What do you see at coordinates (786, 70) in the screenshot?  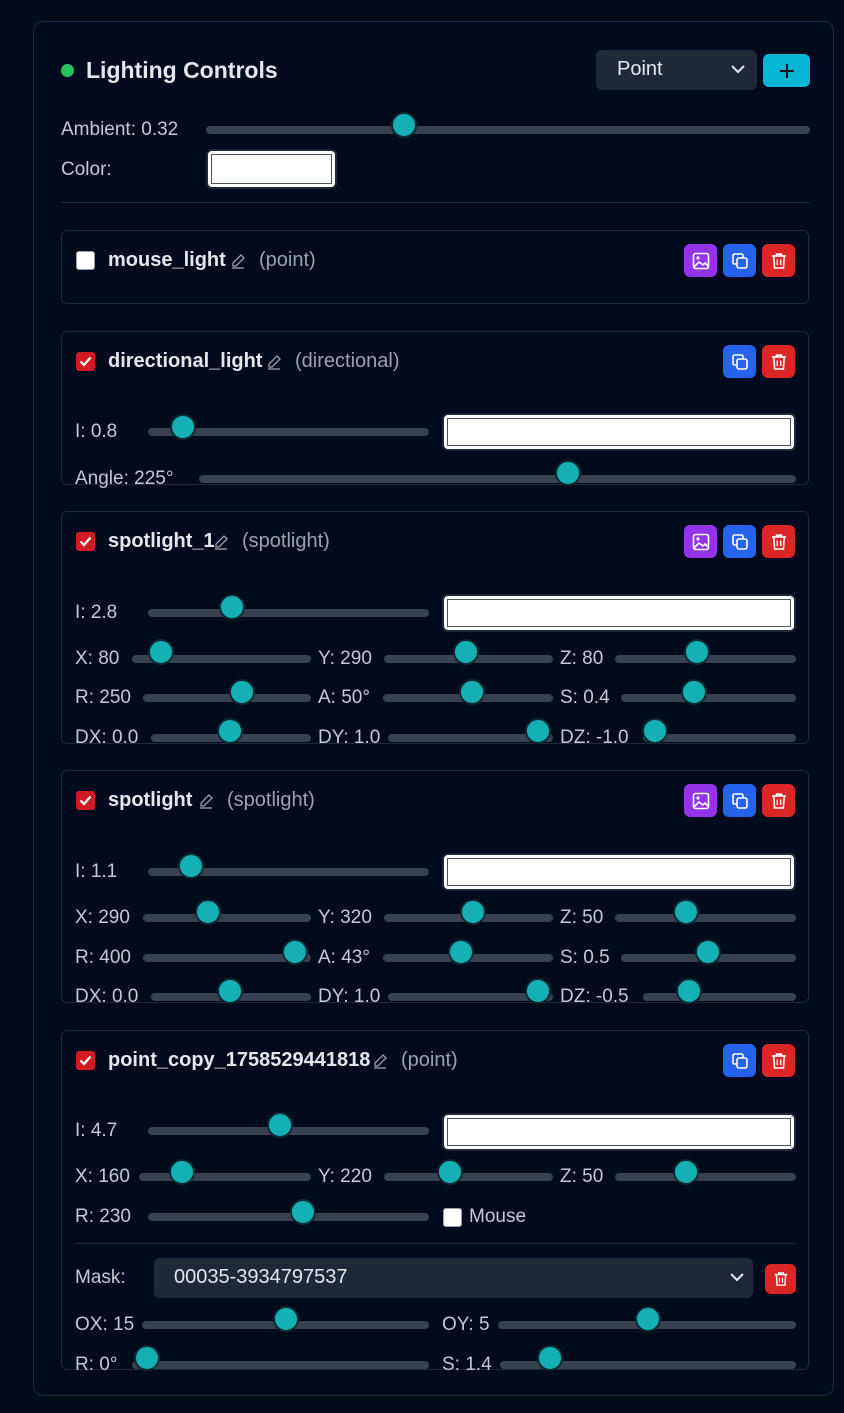 I see `add-light-button` at bounding box center [786, 70].